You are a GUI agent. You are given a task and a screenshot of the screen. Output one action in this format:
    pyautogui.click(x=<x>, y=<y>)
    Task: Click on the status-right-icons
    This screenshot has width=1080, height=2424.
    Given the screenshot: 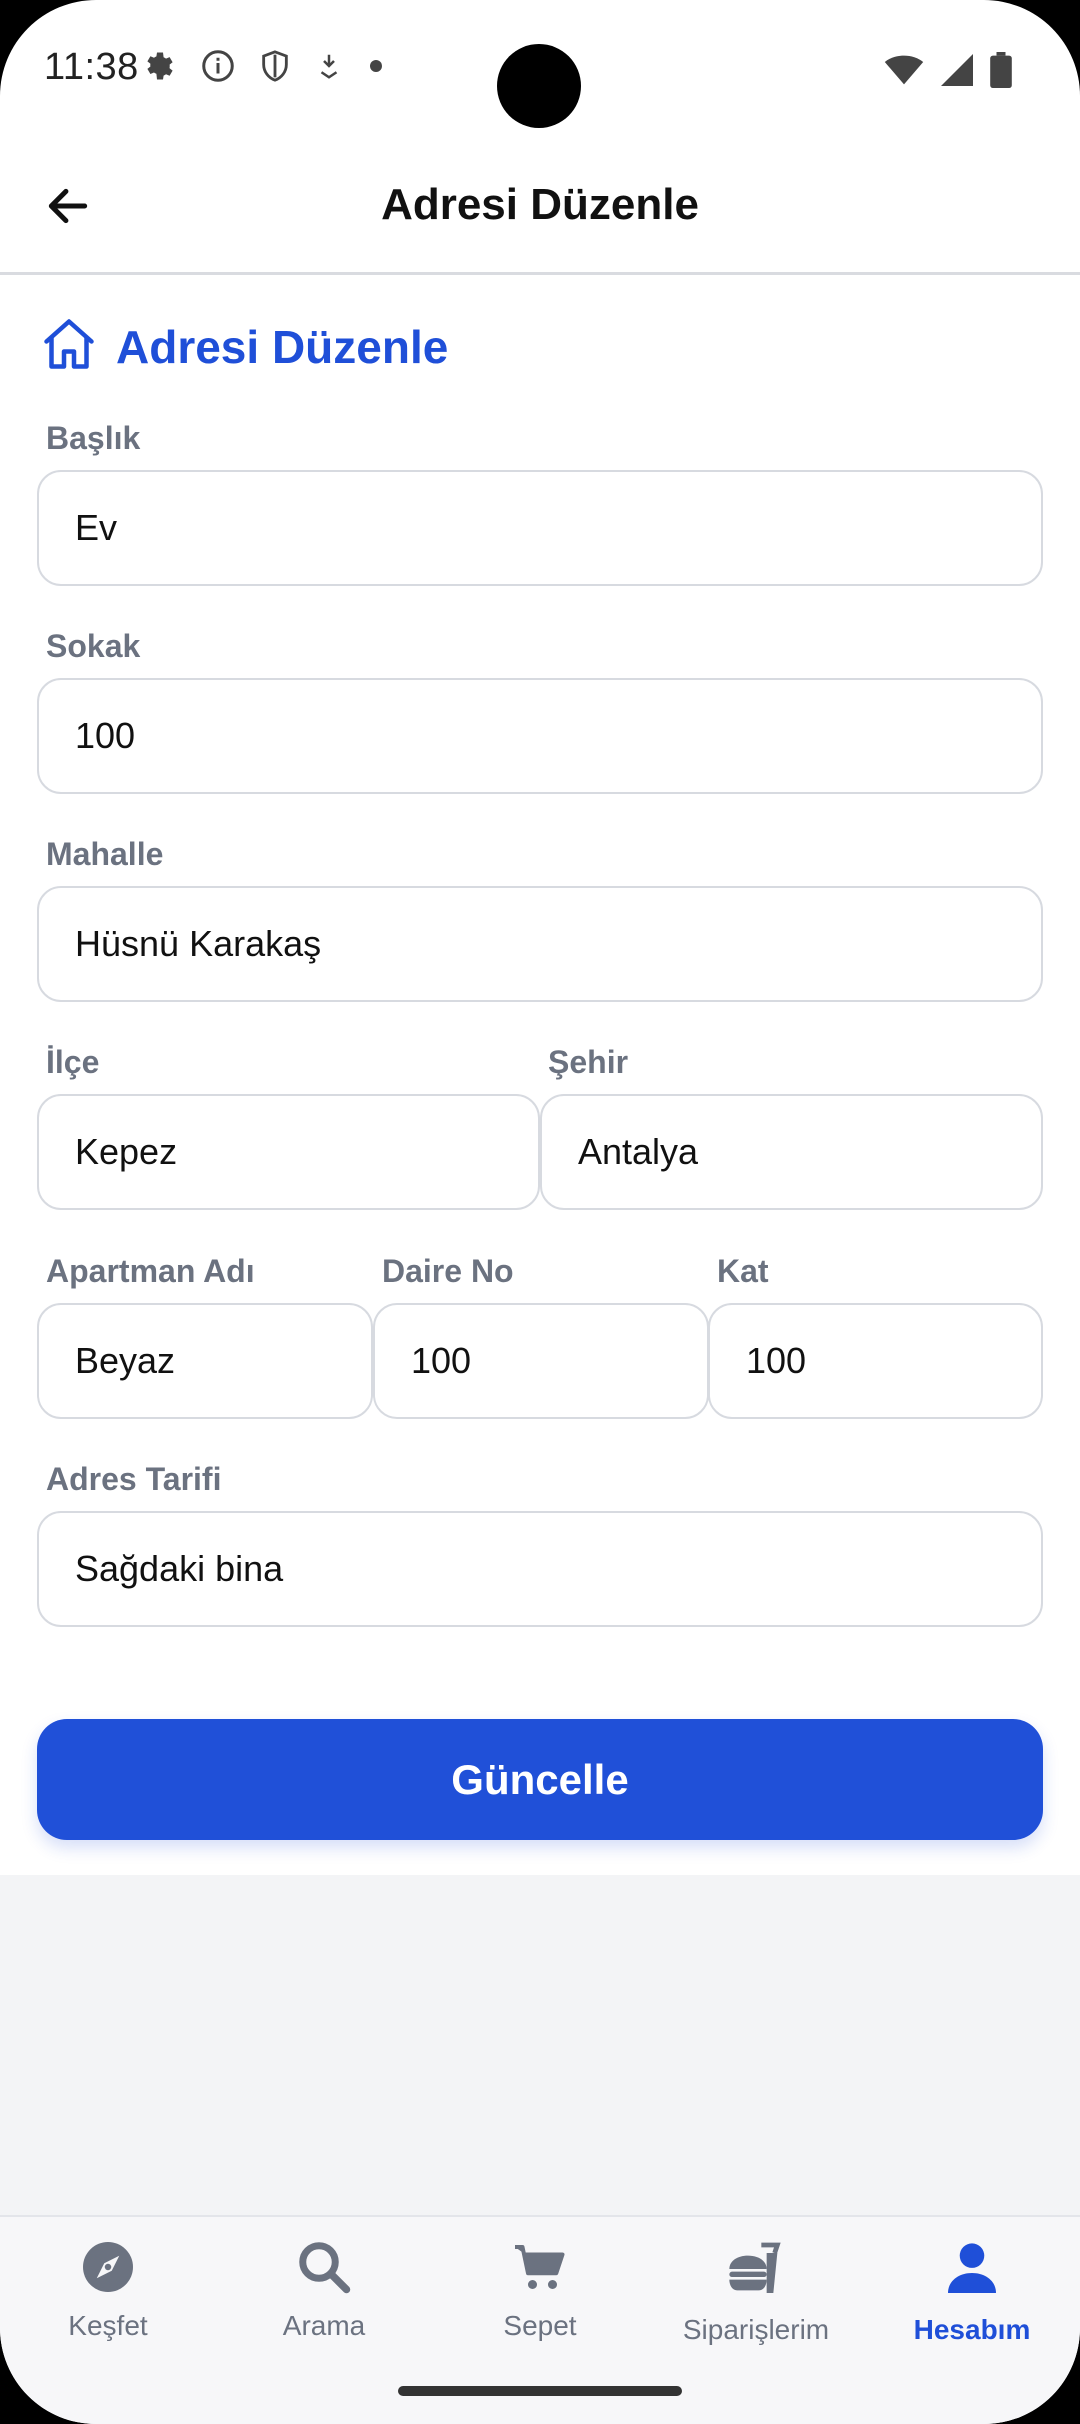 What is the action you would take?
    pyautogui.click(x=948, y=72)
    